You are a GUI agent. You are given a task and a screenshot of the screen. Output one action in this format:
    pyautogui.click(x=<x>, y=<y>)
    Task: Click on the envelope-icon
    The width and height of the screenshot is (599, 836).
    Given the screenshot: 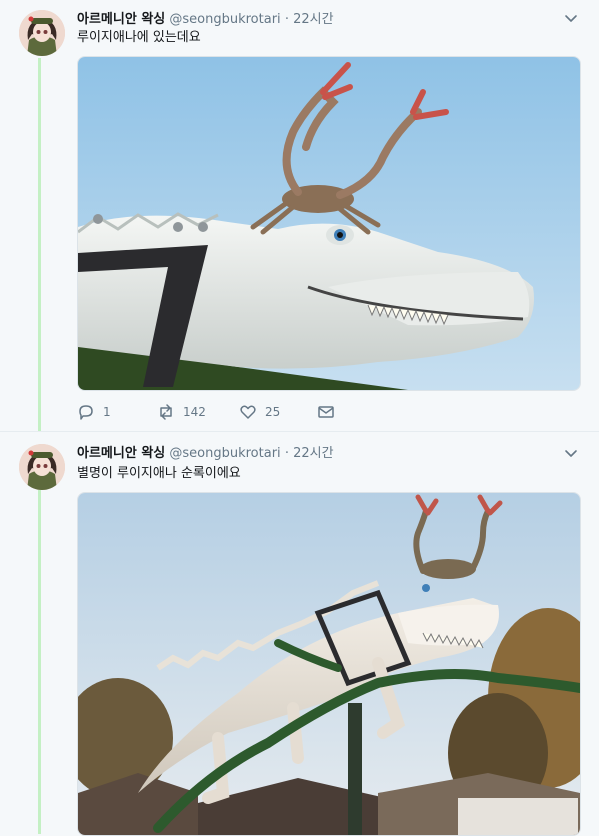 What is the action you would take?
    pyautogui.click(x=326, y=412)
    